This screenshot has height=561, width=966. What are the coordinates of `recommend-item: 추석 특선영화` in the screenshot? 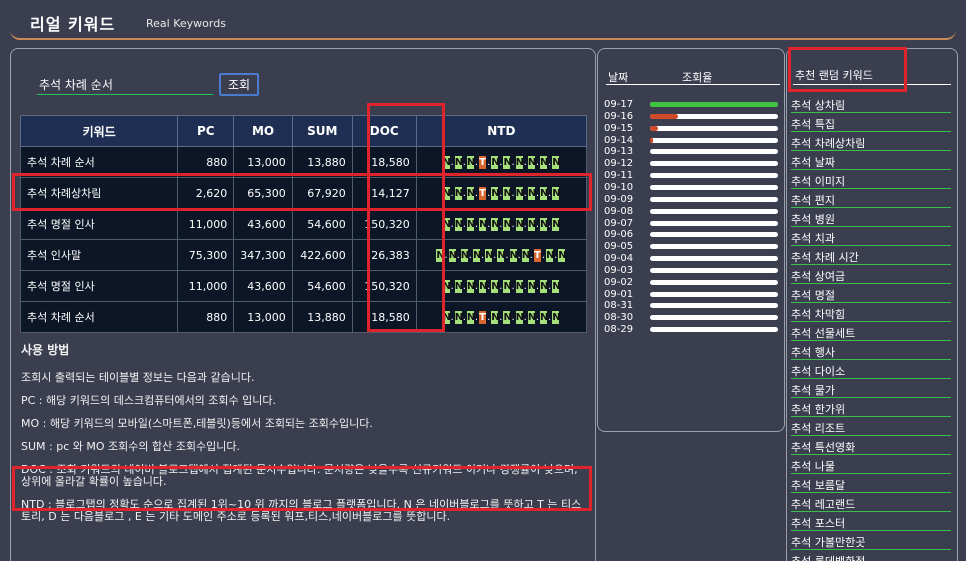 It's located at (871, 446).